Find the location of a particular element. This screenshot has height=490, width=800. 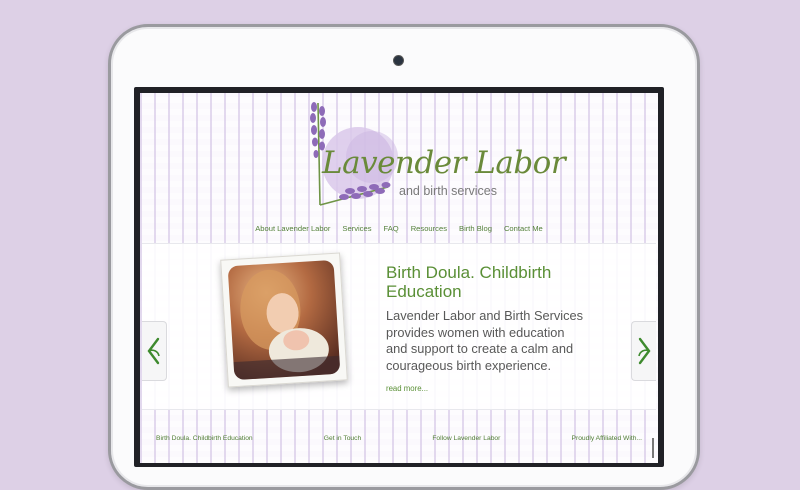

footer-heading-contact: Get in Touch is located at coordinates (342, 438).